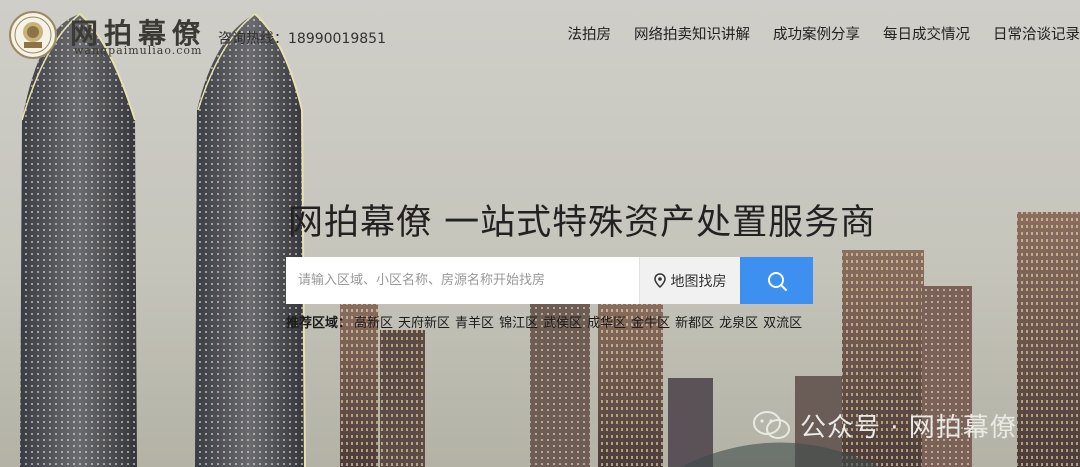  I want to click on region-link: 双流区, so click(782, 321).